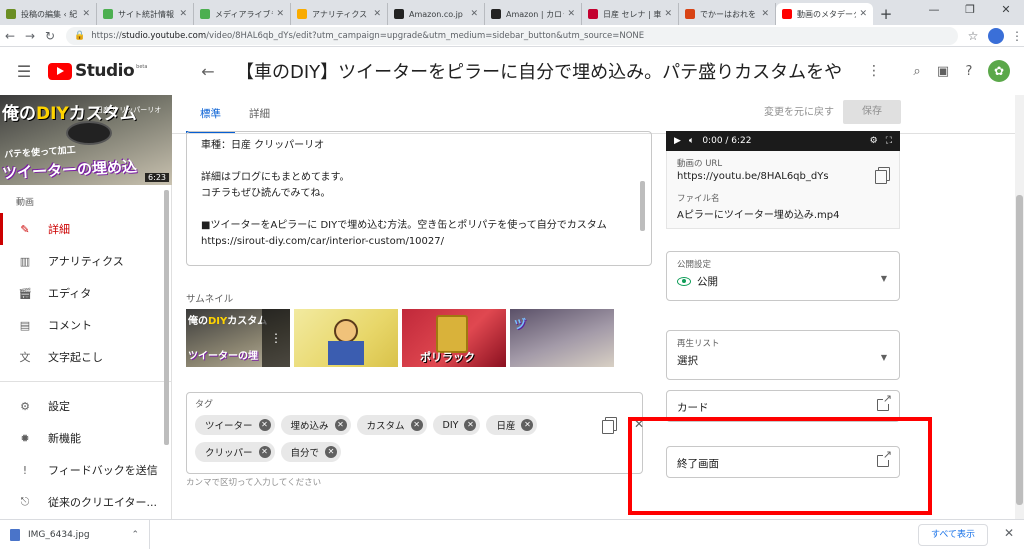 The height and width of the screenshot is (549, 1024). I want to click on browser-tab: 投稿の編集 ‹ 紀 ✕, so click(48, 14).